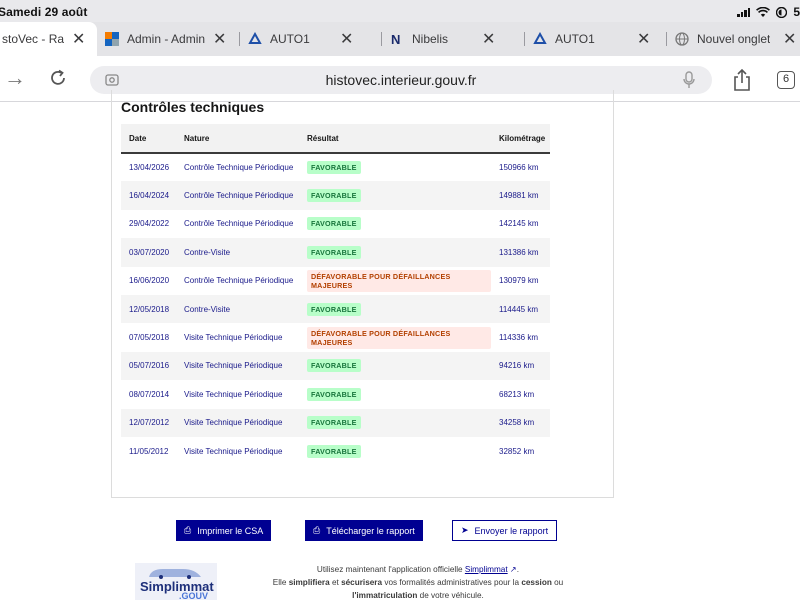 Image resolution: width=800 pixels, height=602 pixels. I want to click on forward-arrow-icon: →, so click(15, 78).